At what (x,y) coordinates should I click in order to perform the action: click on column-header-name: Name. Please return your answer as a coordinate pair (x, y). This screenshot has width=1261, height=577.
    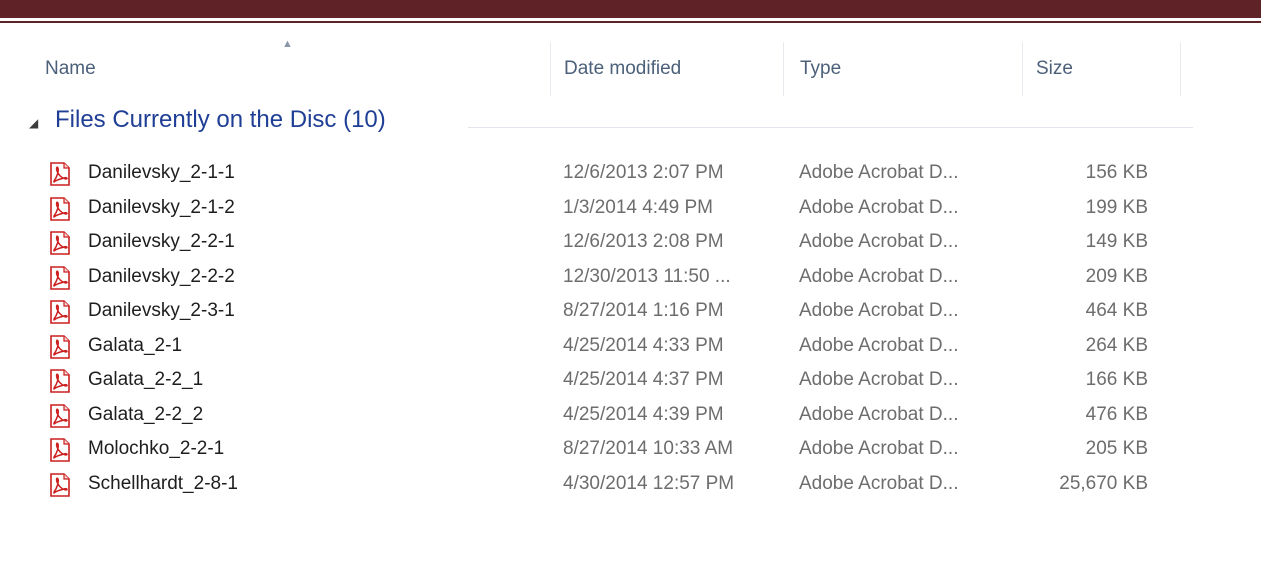
    Looking at the image, I should click on (70, 69).